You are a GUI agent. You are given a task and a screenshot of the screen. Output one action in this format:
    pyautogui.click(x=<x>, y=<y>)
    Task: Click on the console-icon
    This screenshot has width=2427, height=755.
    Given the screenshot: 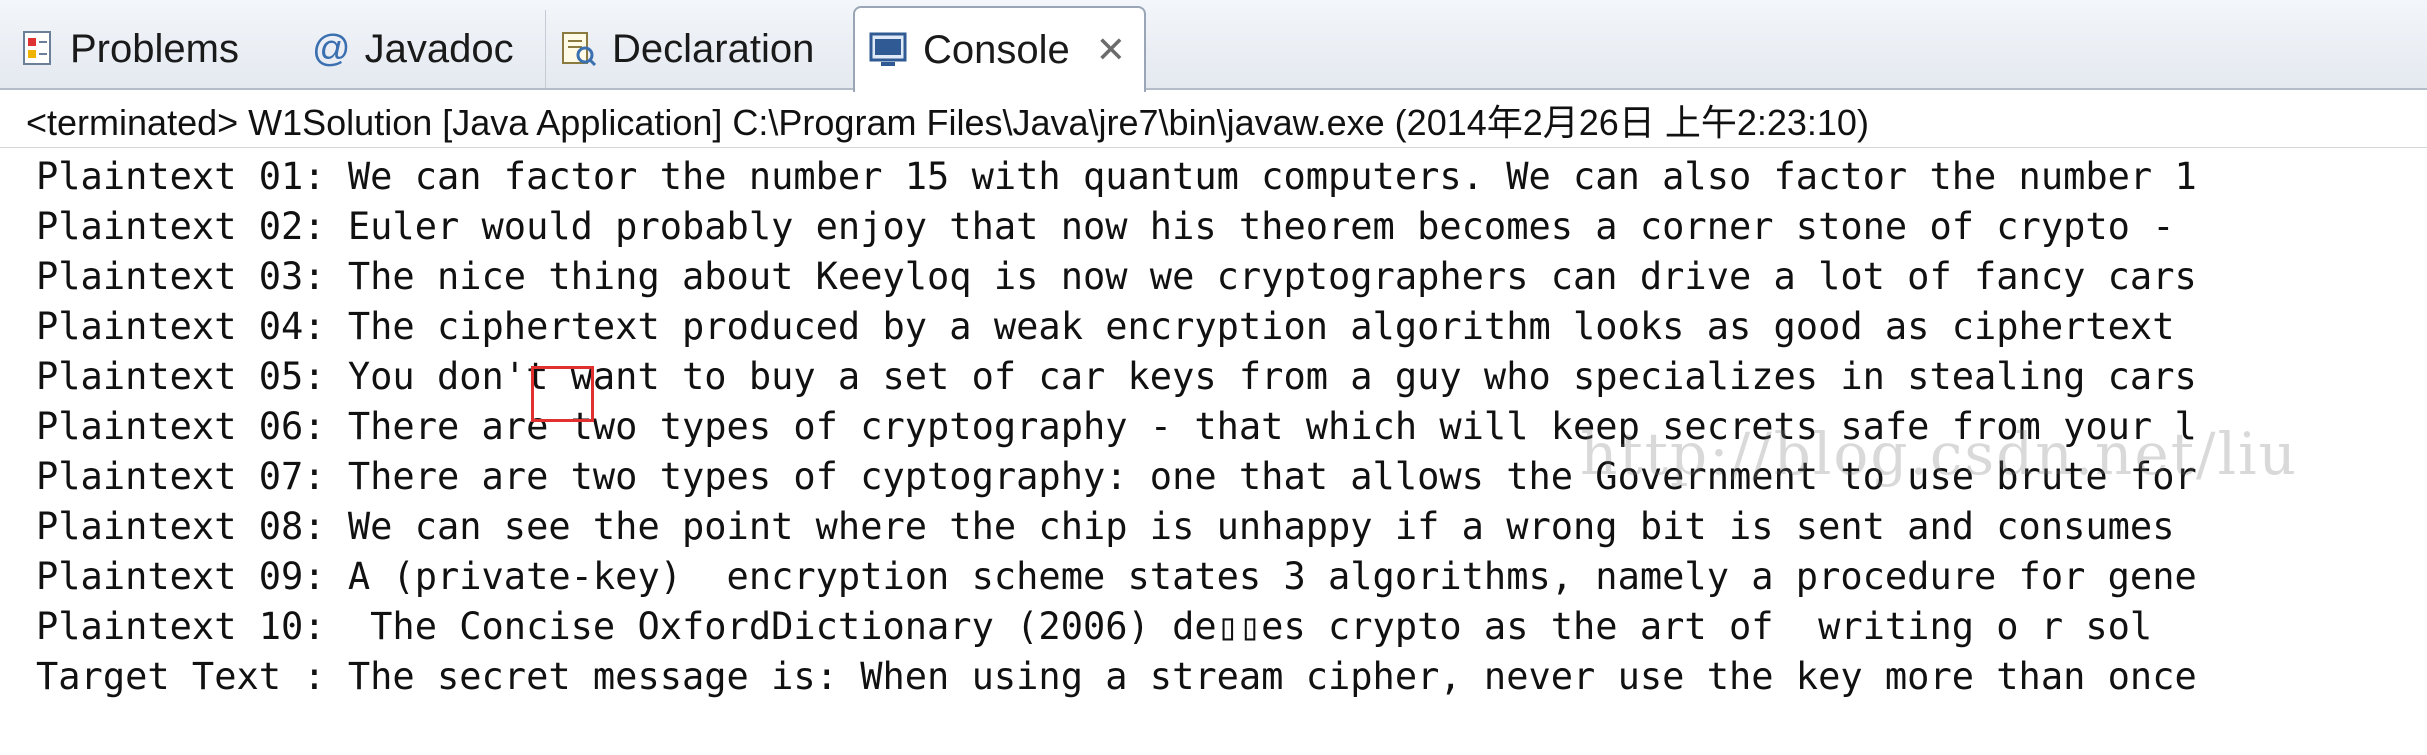 What is the action you would take?
    pyautogui.click(x=889, y=50)
    